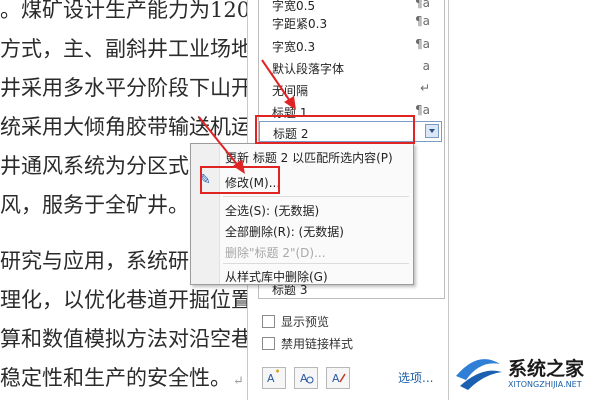  What do you see at coordinates (290, 103) in the screenshot?
I see `arrow-head` at bounding box center [290, 103].